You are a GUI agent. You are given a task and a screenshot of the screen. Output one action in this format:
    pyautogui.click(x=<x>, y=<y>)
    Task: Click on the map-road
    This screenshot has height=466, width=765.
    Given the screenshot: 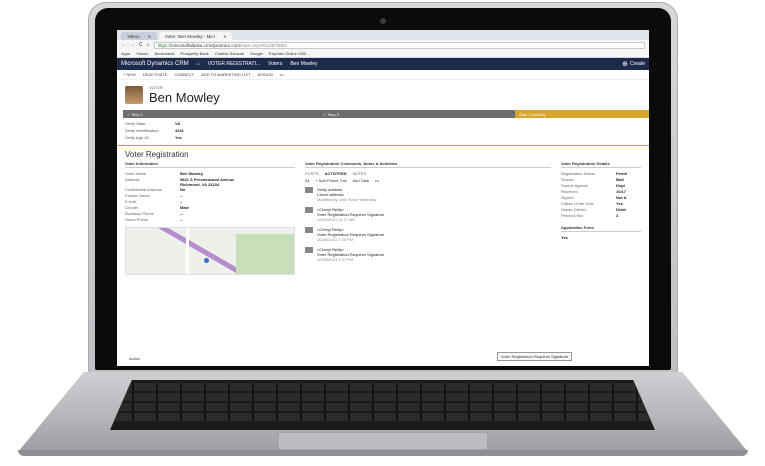 What is the action you would take?
    pyautogui.click(x=187, y=251)
    